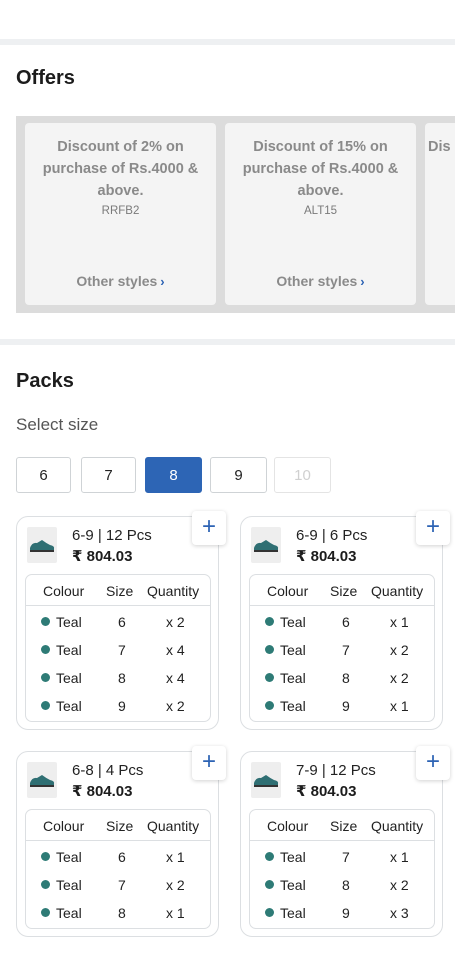  I want to click on size-option: 9, so click(238, 475).